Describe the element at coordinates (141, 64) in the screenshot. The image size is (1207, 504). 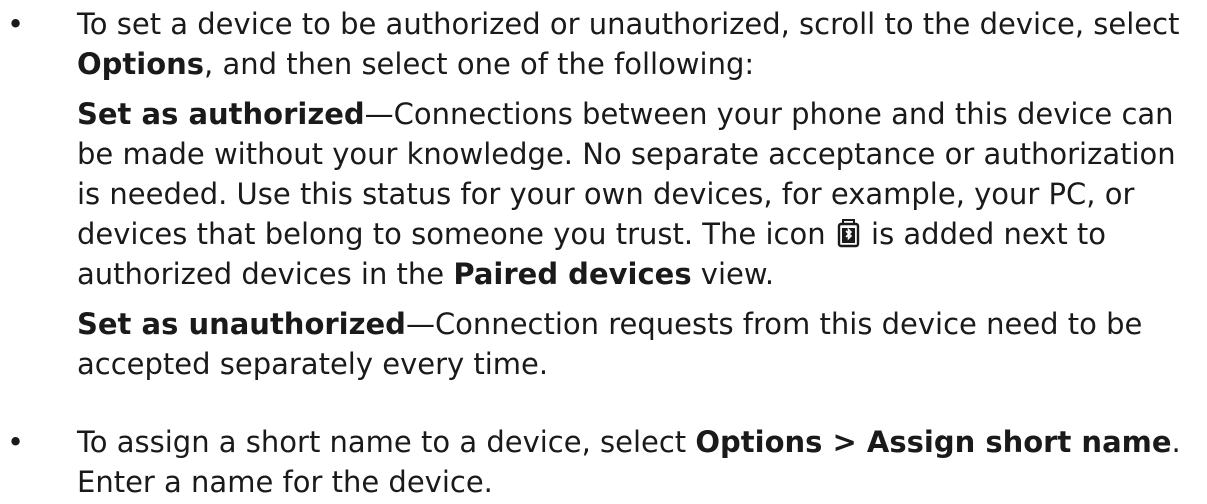
I see `options-term: Options` at that location.